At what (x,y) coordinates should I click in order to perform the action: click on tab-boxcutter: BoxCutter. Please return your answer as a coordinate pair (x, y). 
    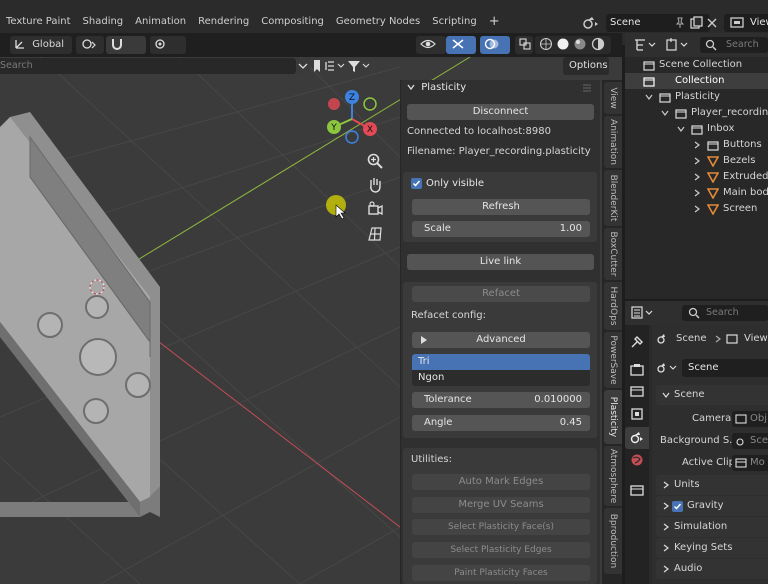
    Looking at the image, I should click on (613, 254).